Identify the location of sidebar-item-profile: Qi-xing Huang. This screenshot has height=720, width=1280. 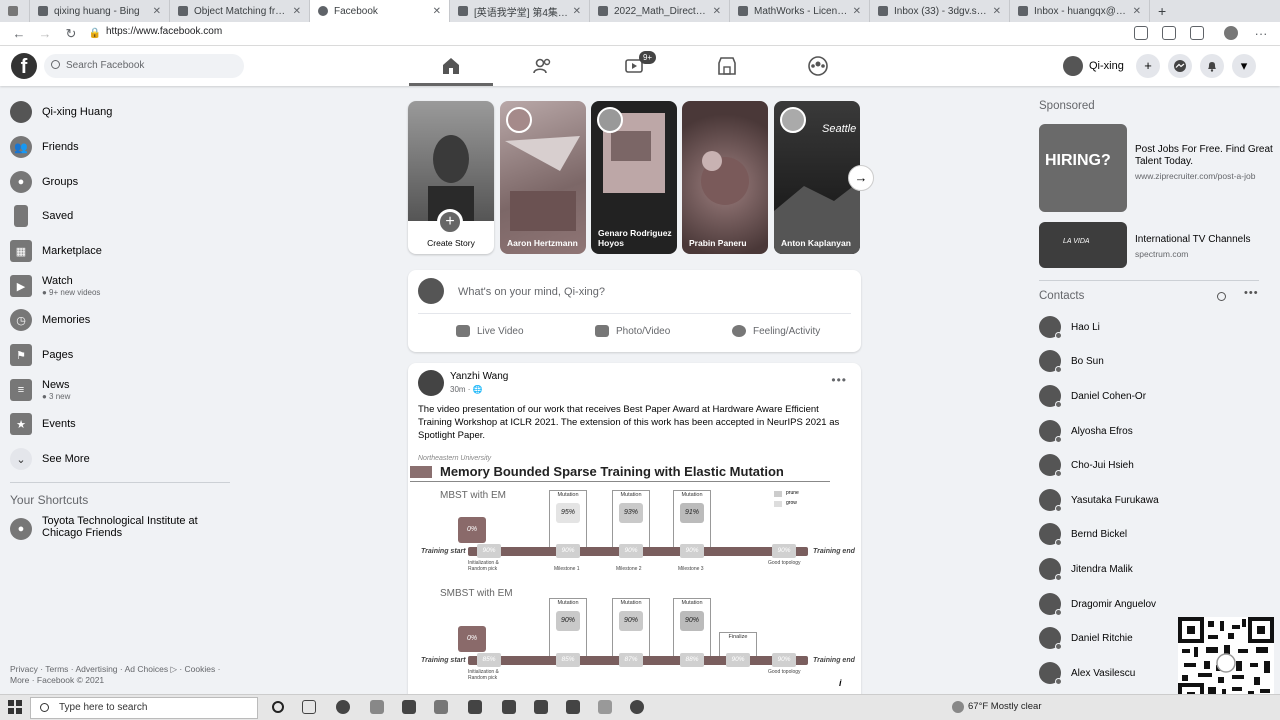
(61, 112).